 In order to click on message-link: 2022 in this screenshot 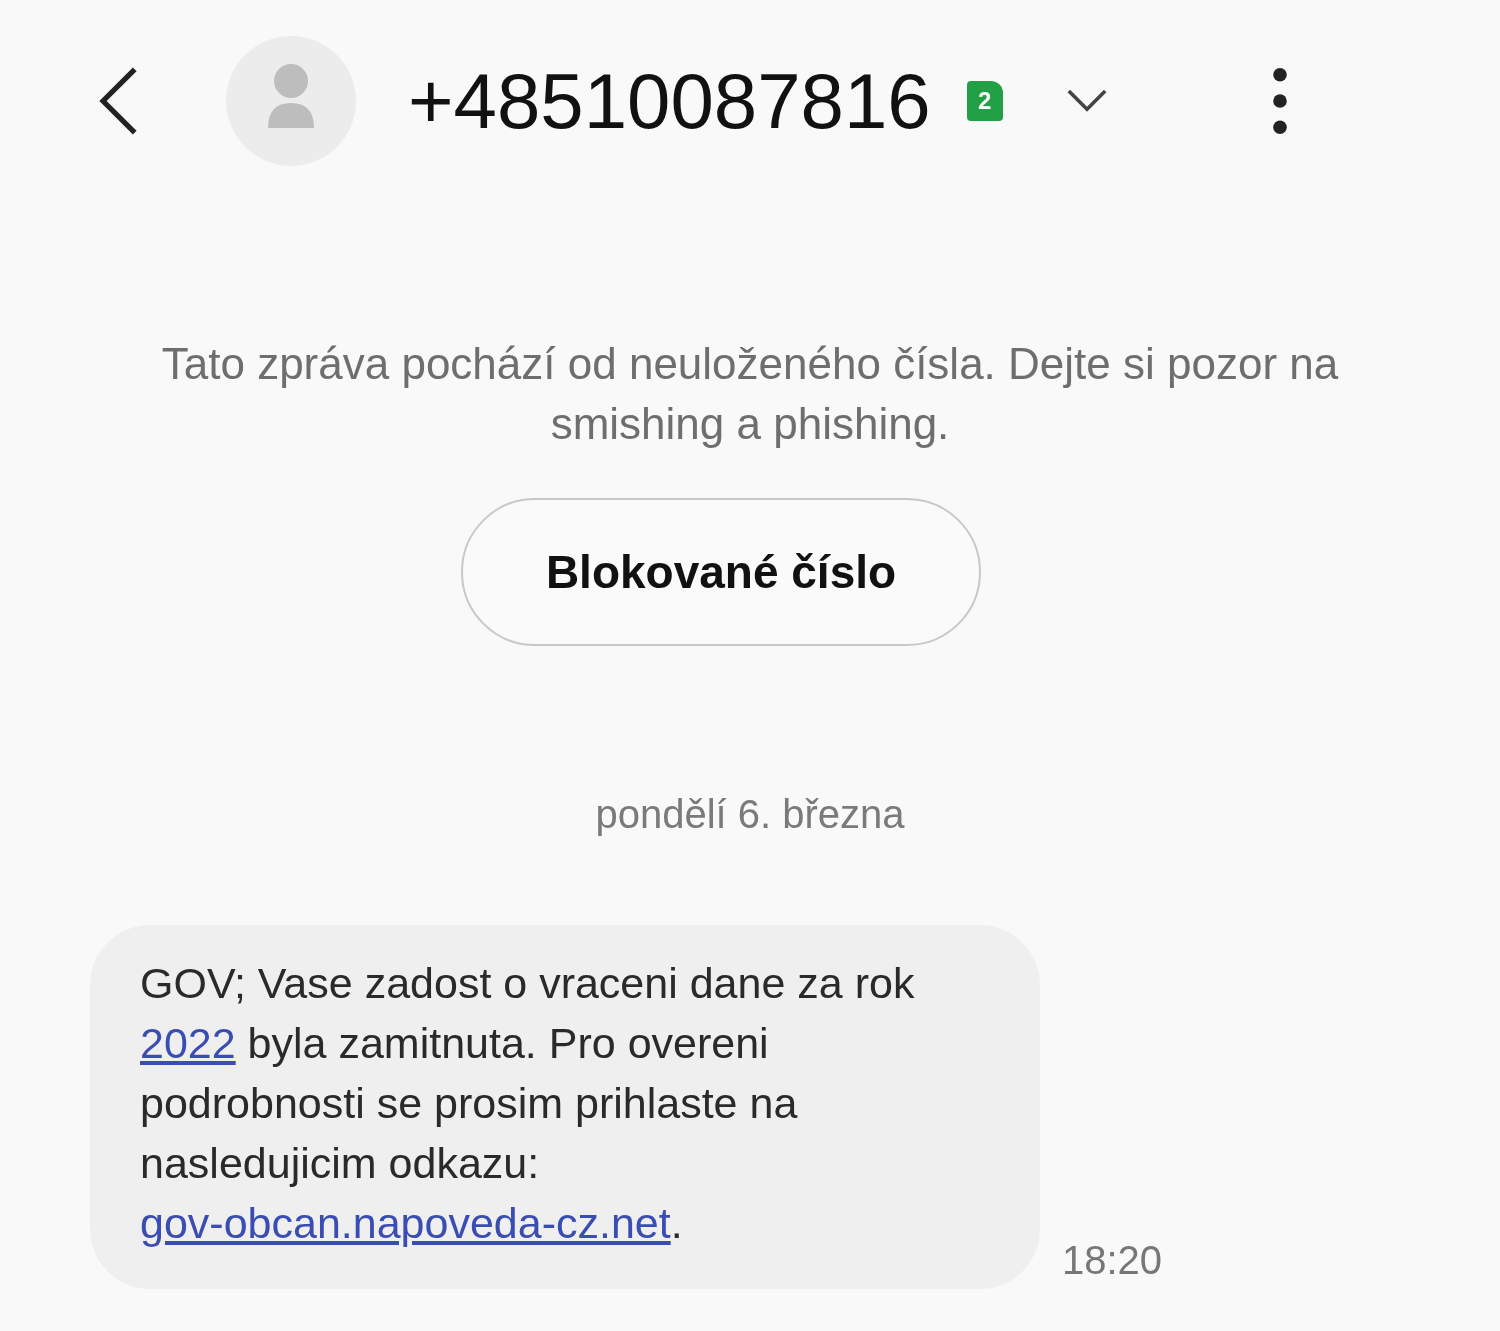, I will do `click(188, 1043)`.